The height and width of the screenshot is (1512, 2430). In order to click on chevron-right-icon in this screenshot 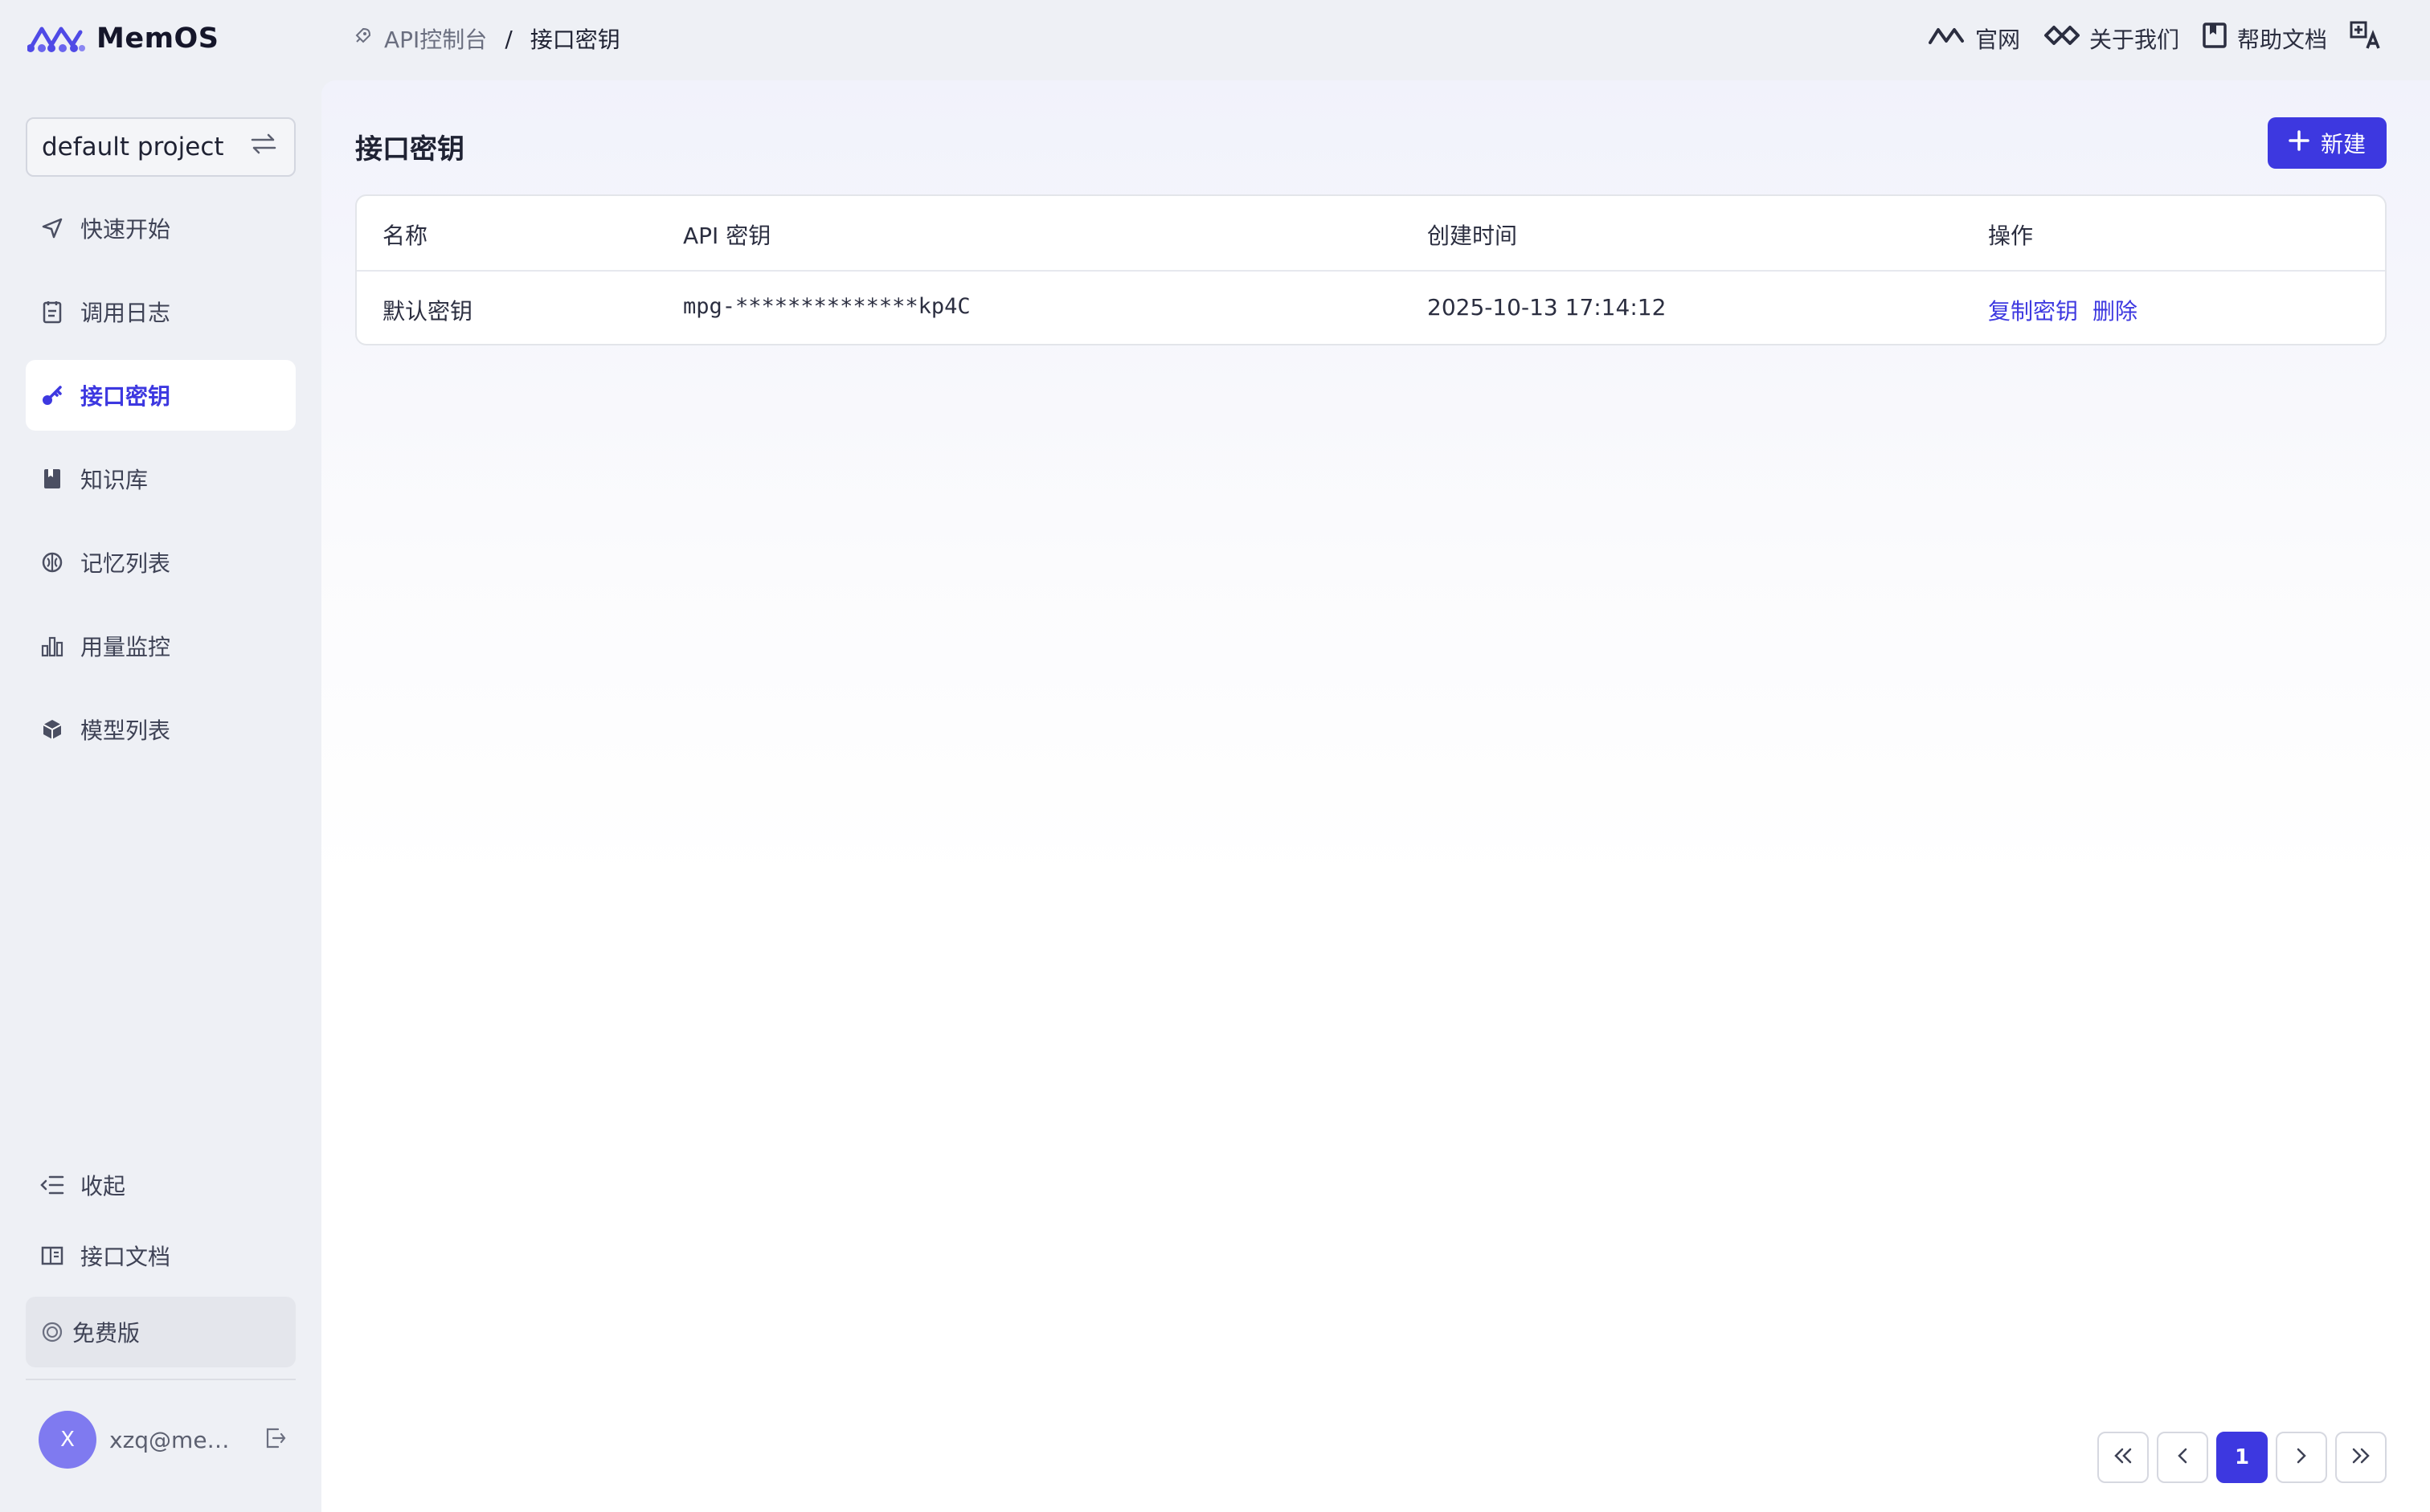, I will do `click(2301, 1457)`.